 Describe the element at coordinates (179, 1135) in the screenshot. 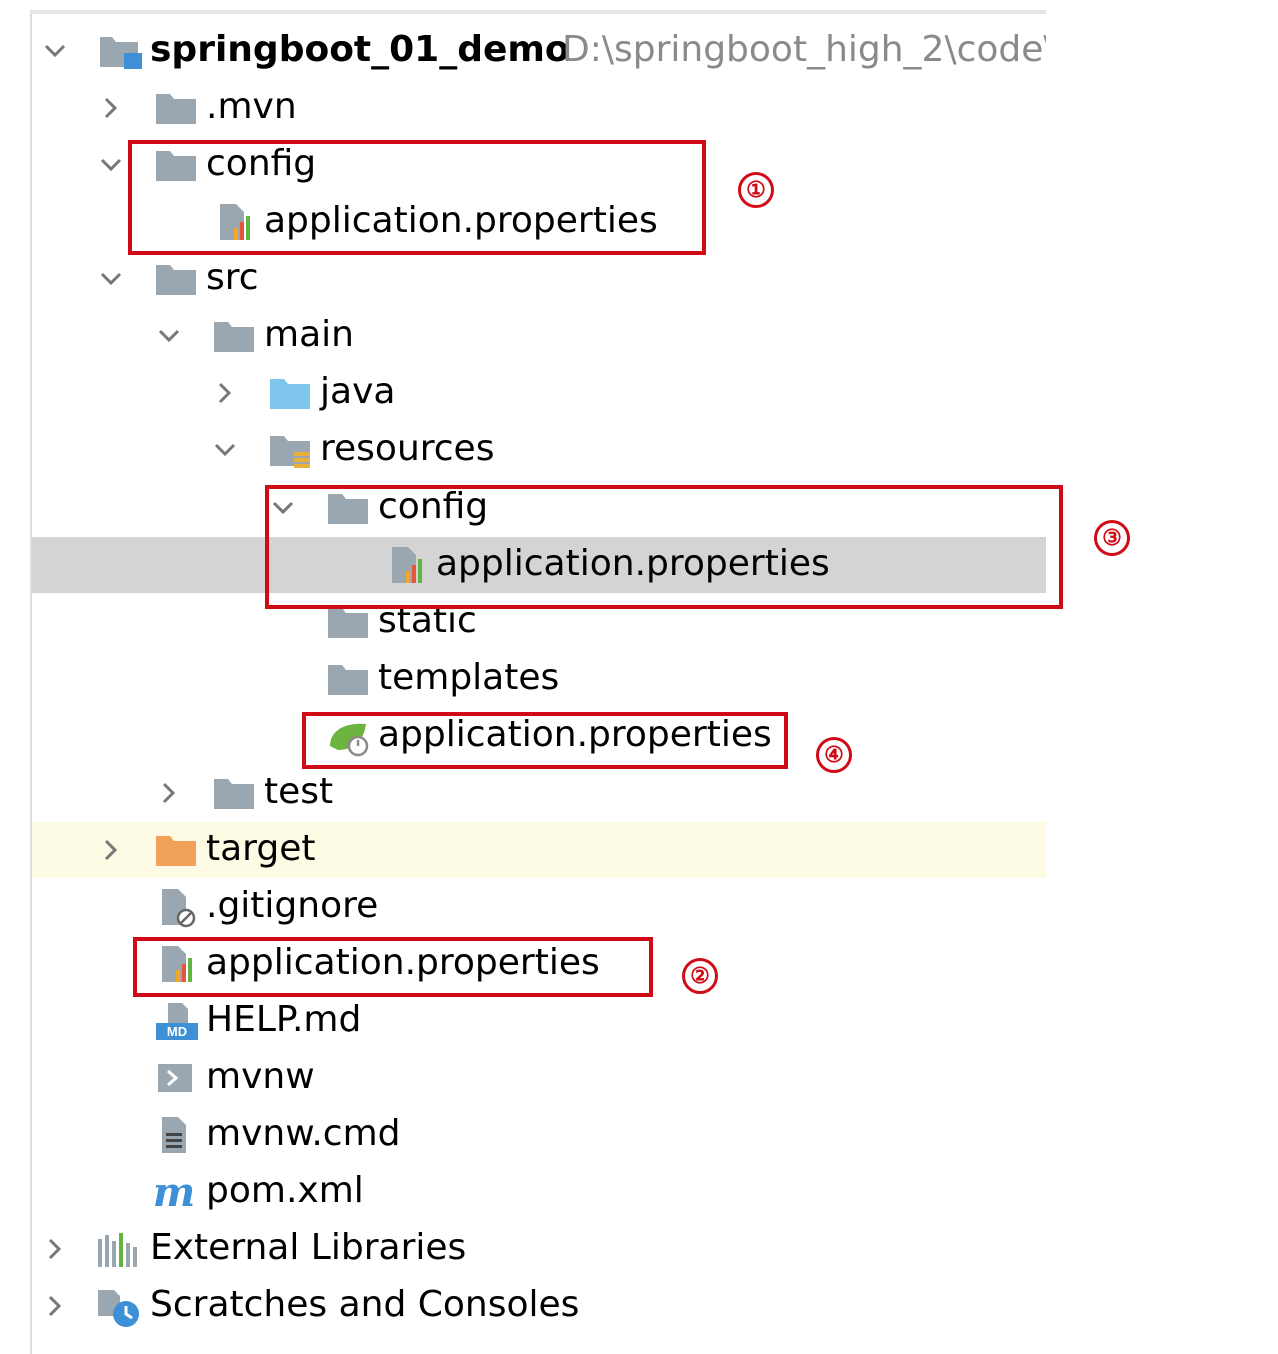

I see `text-file-icon` at that location.